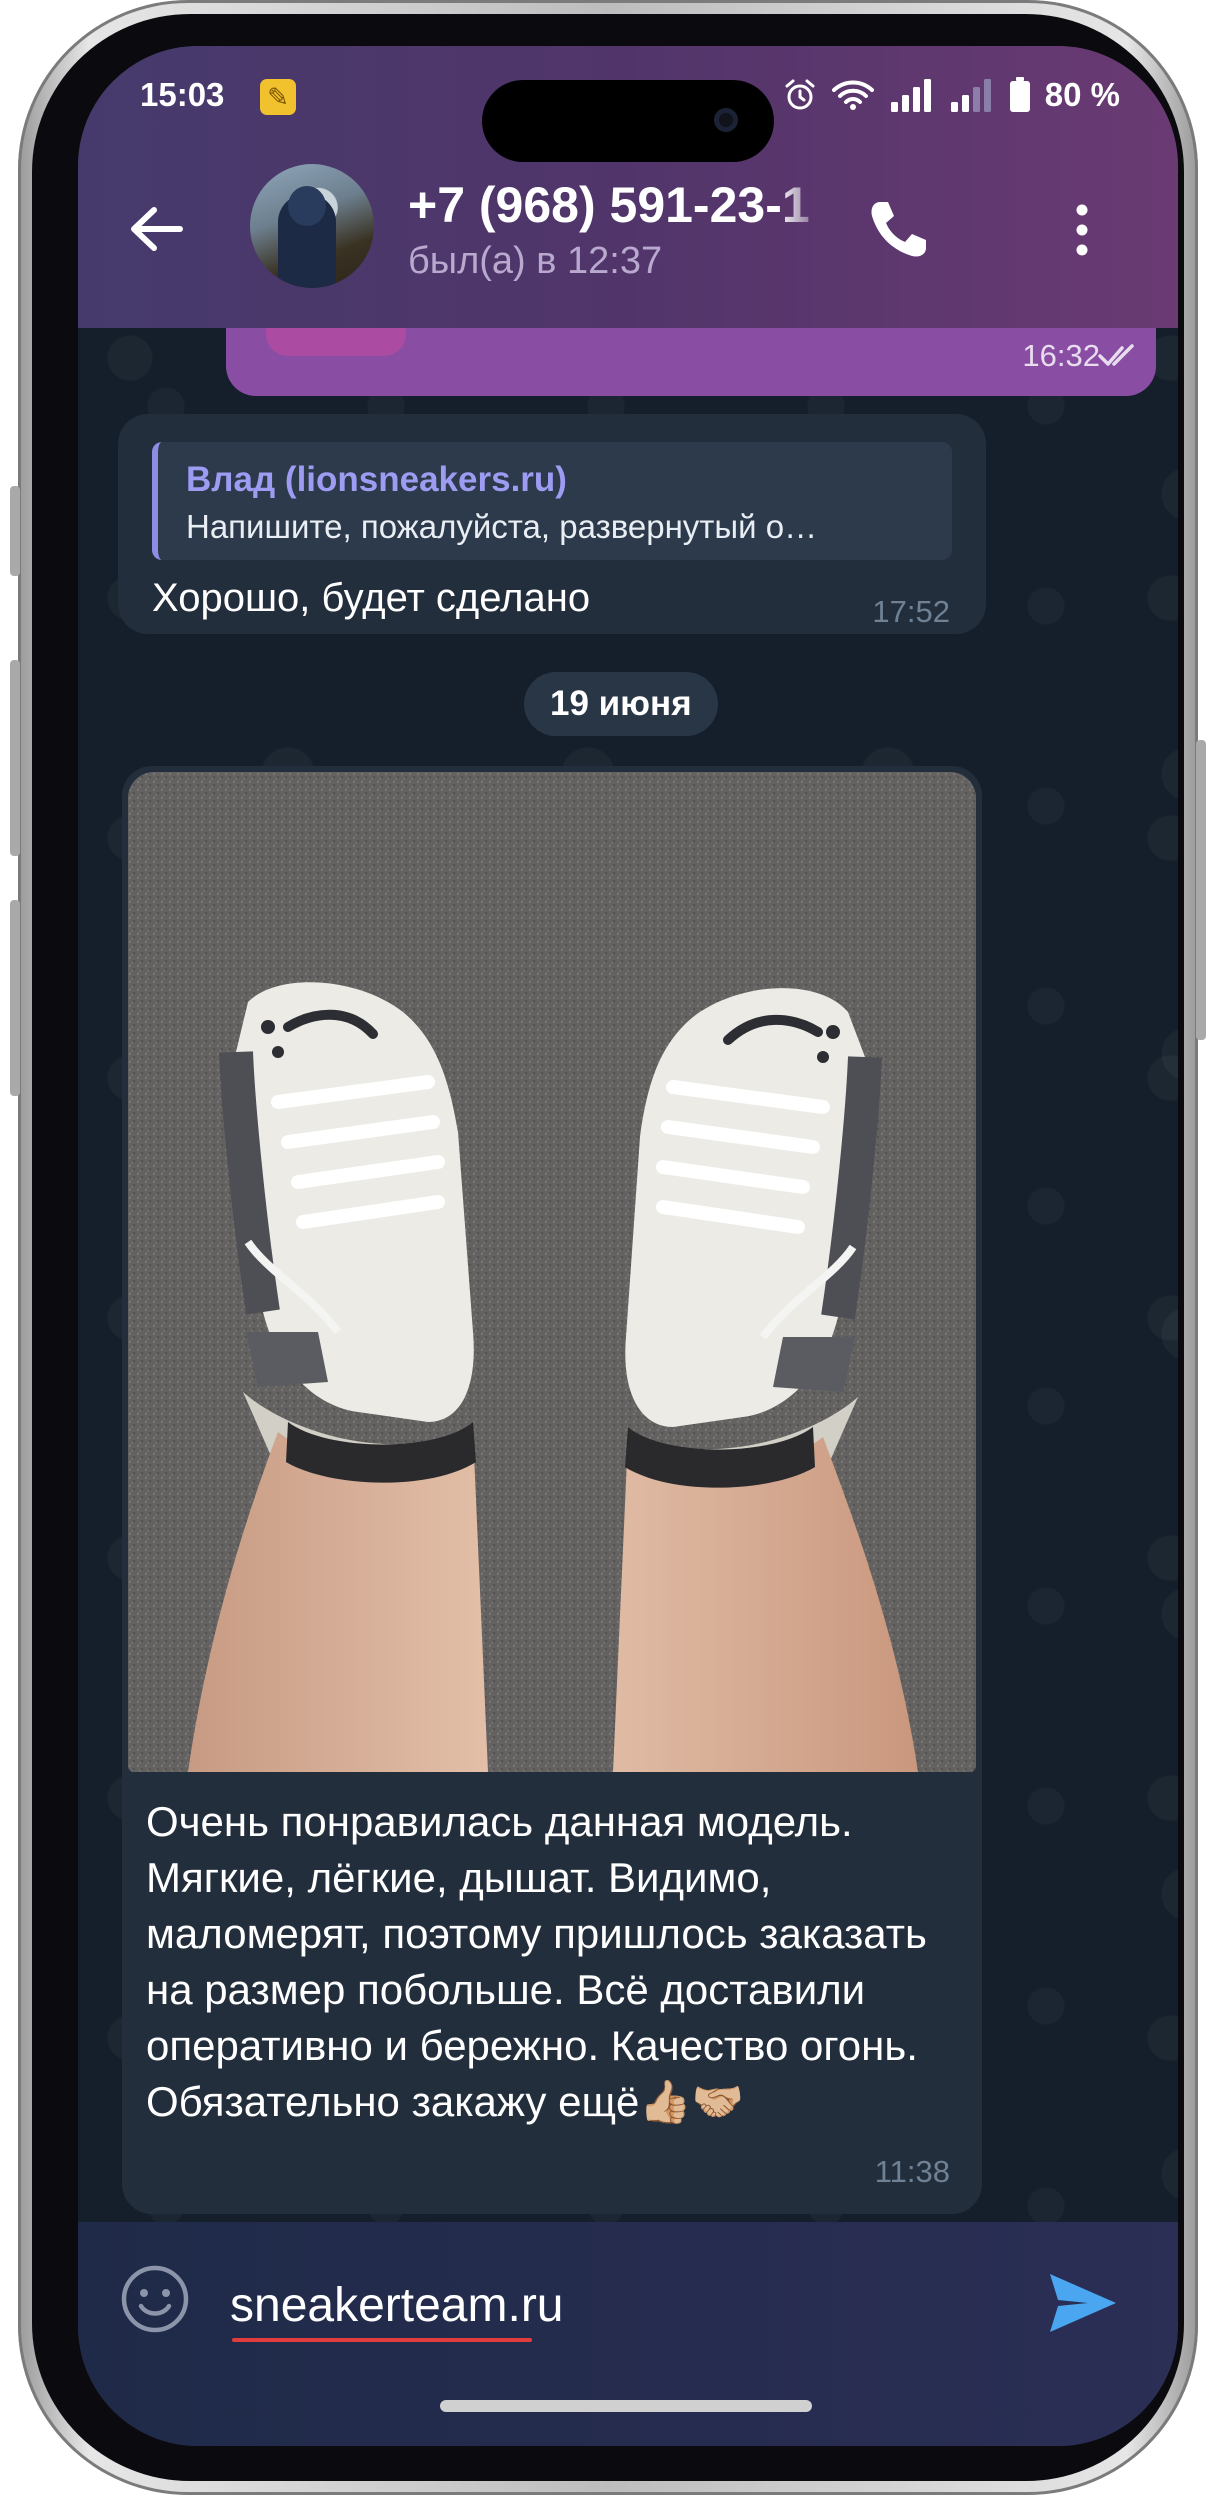 Image resolution: width=1215 pixels, height=2501 pixels. What do you see at coordinates (898, 230) in the screenshot?
I see `phone-icon` at bounding box center [898, 230].